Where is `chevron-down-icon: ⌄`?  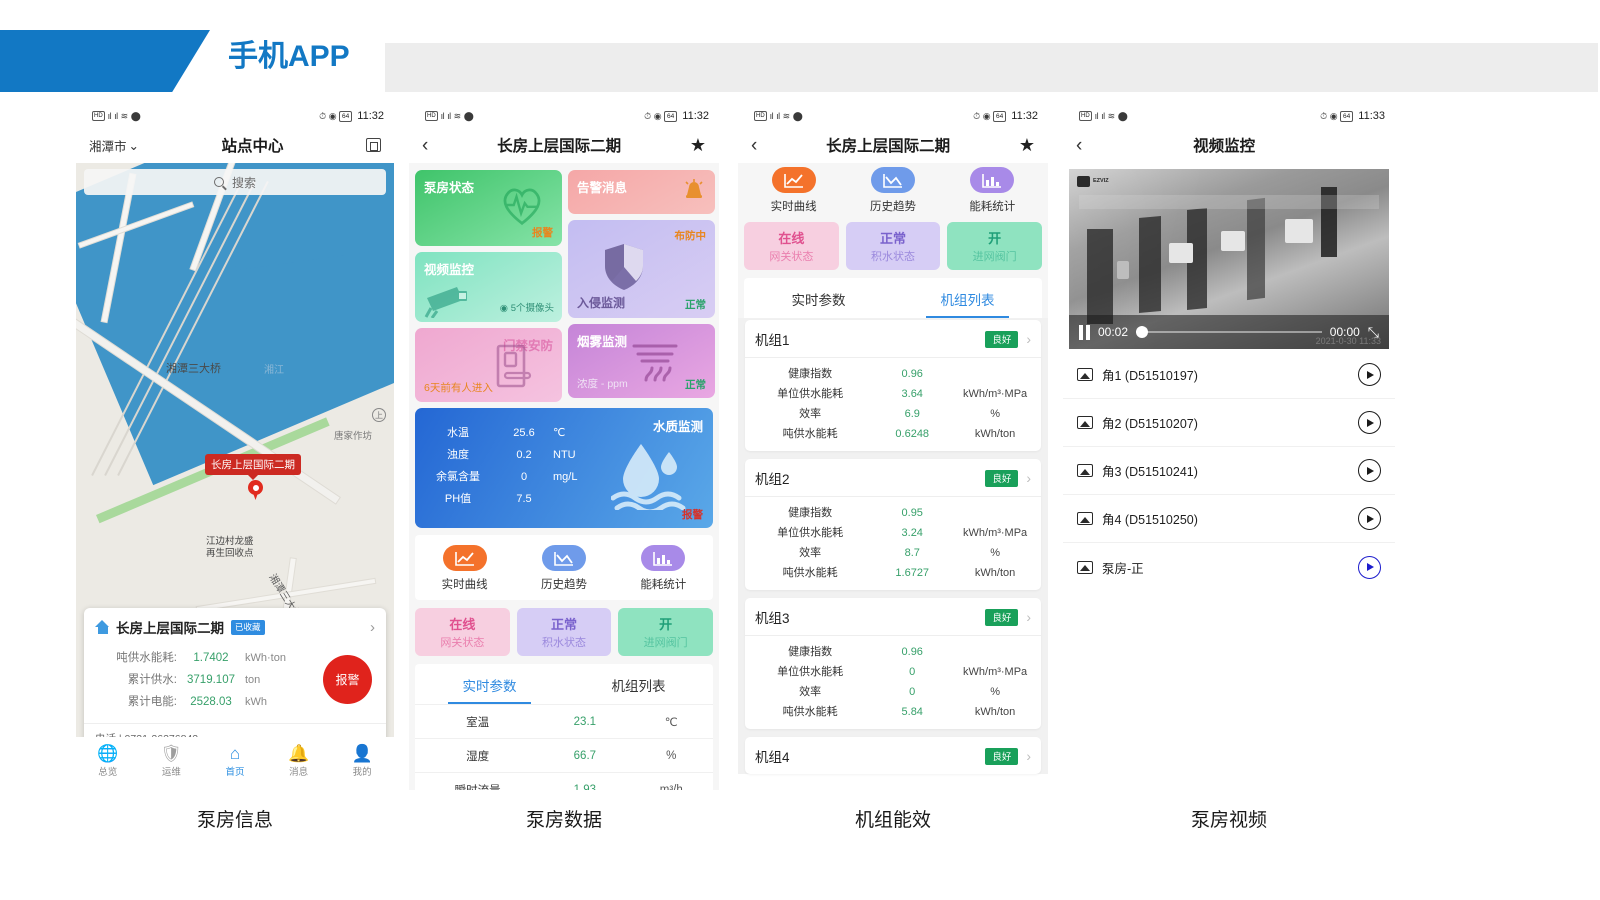 chevron-down-icon: ⌄ is located at coordinates (133, 145).